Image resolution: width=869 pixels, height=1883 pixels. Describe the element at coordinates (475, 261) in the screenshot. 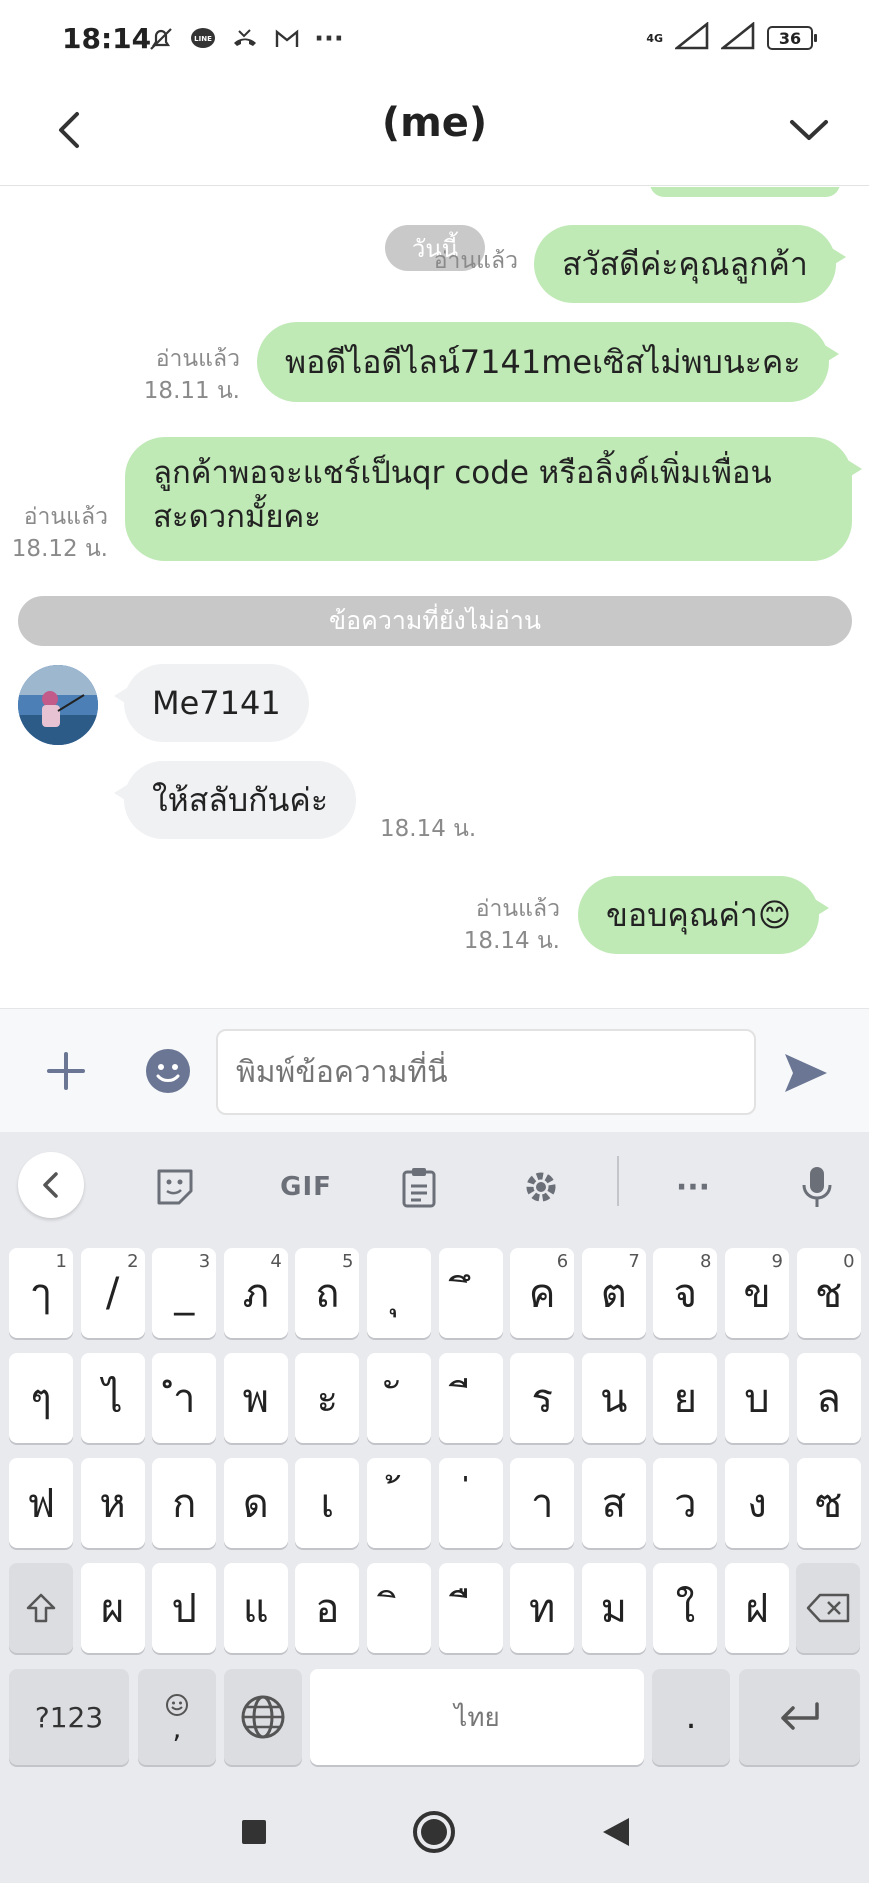

I see `read-receipt: อ่านแล้ว` at that location.